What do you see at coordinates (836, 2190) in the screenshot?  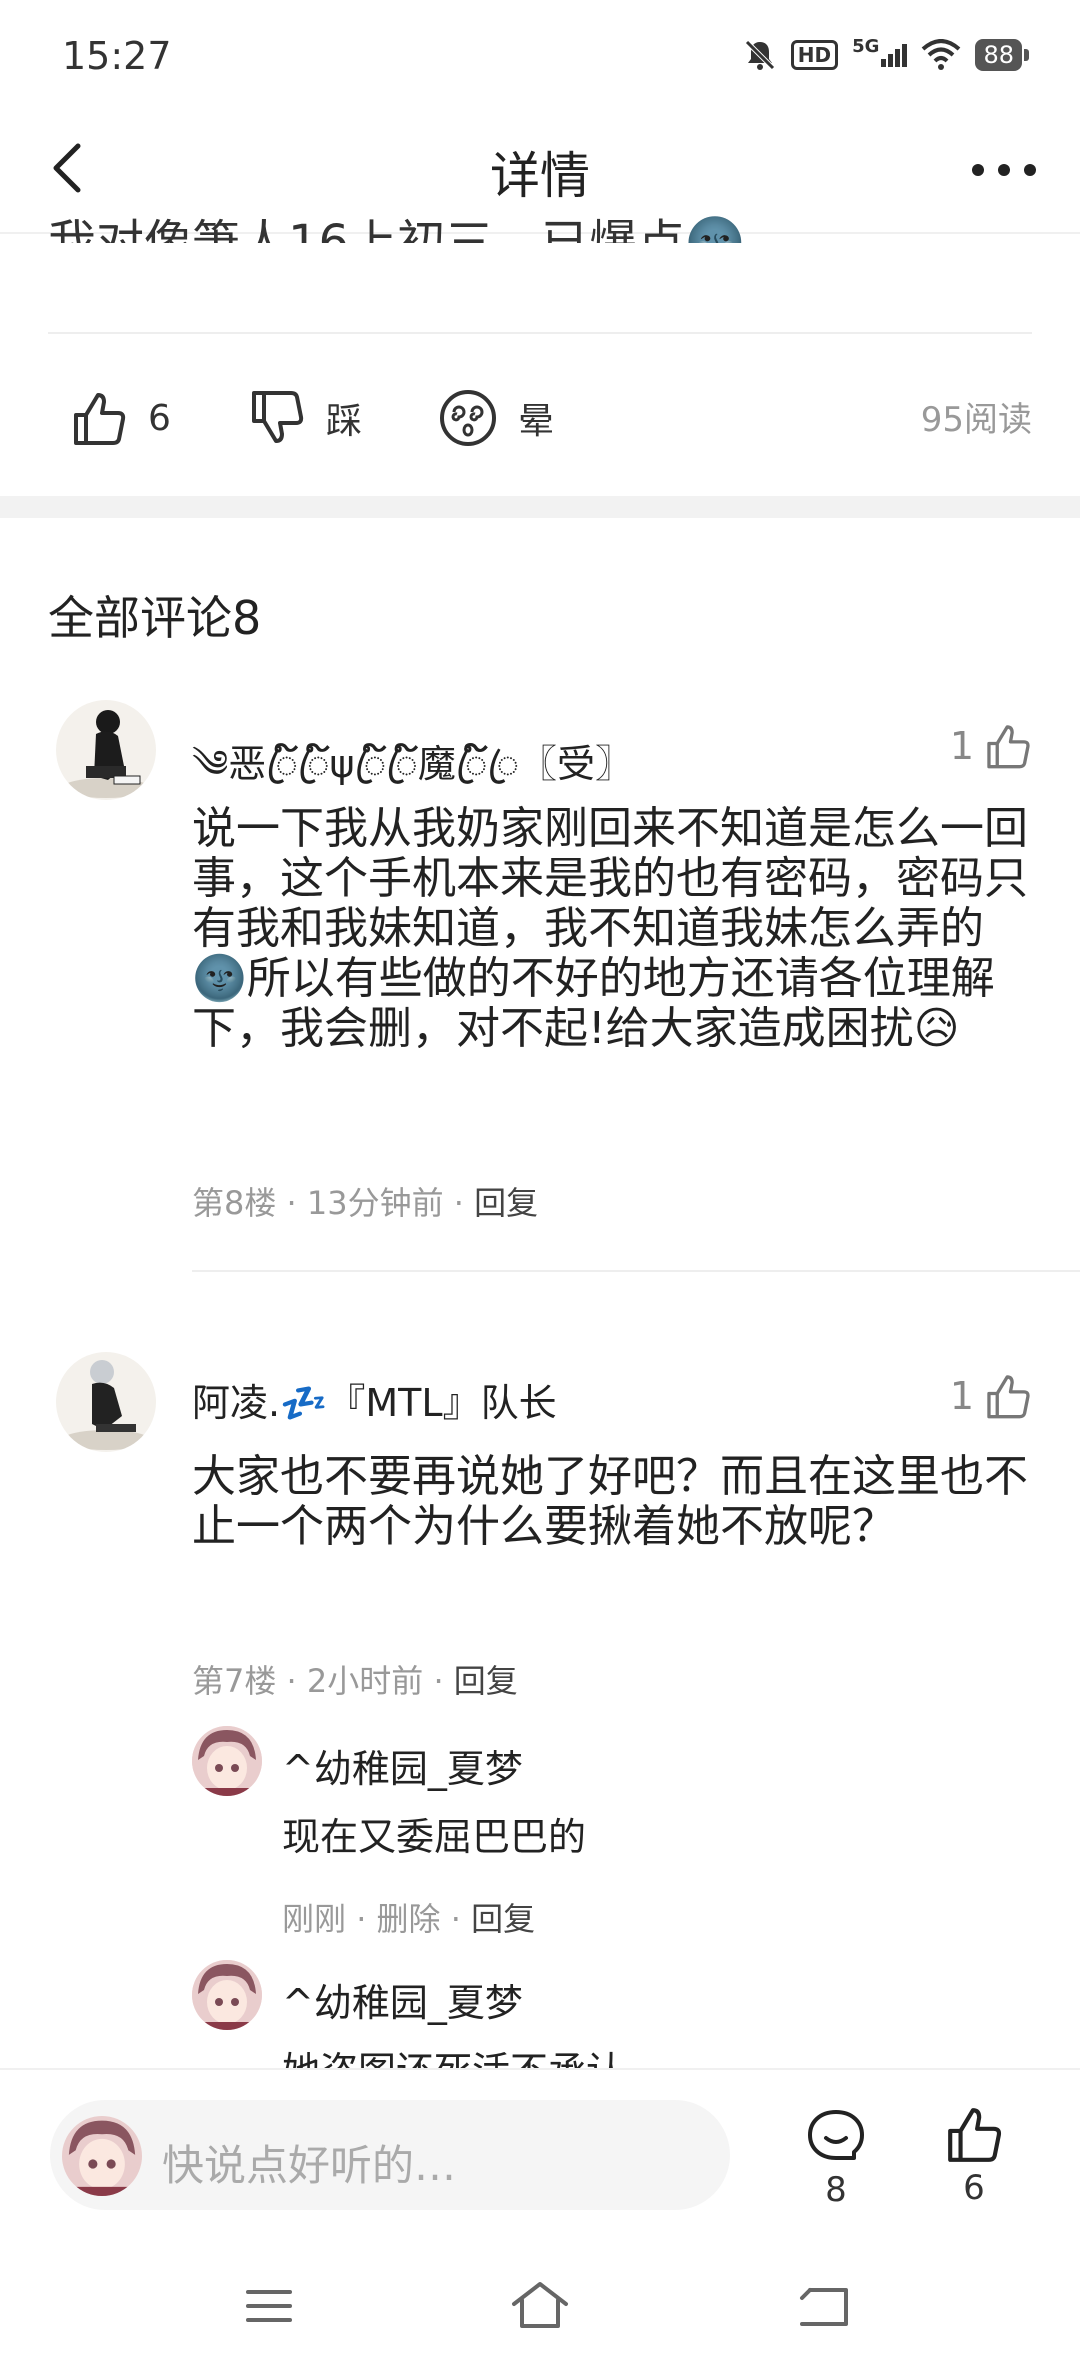 I see `comment-count: 8` at bounding box center [836, 2190].